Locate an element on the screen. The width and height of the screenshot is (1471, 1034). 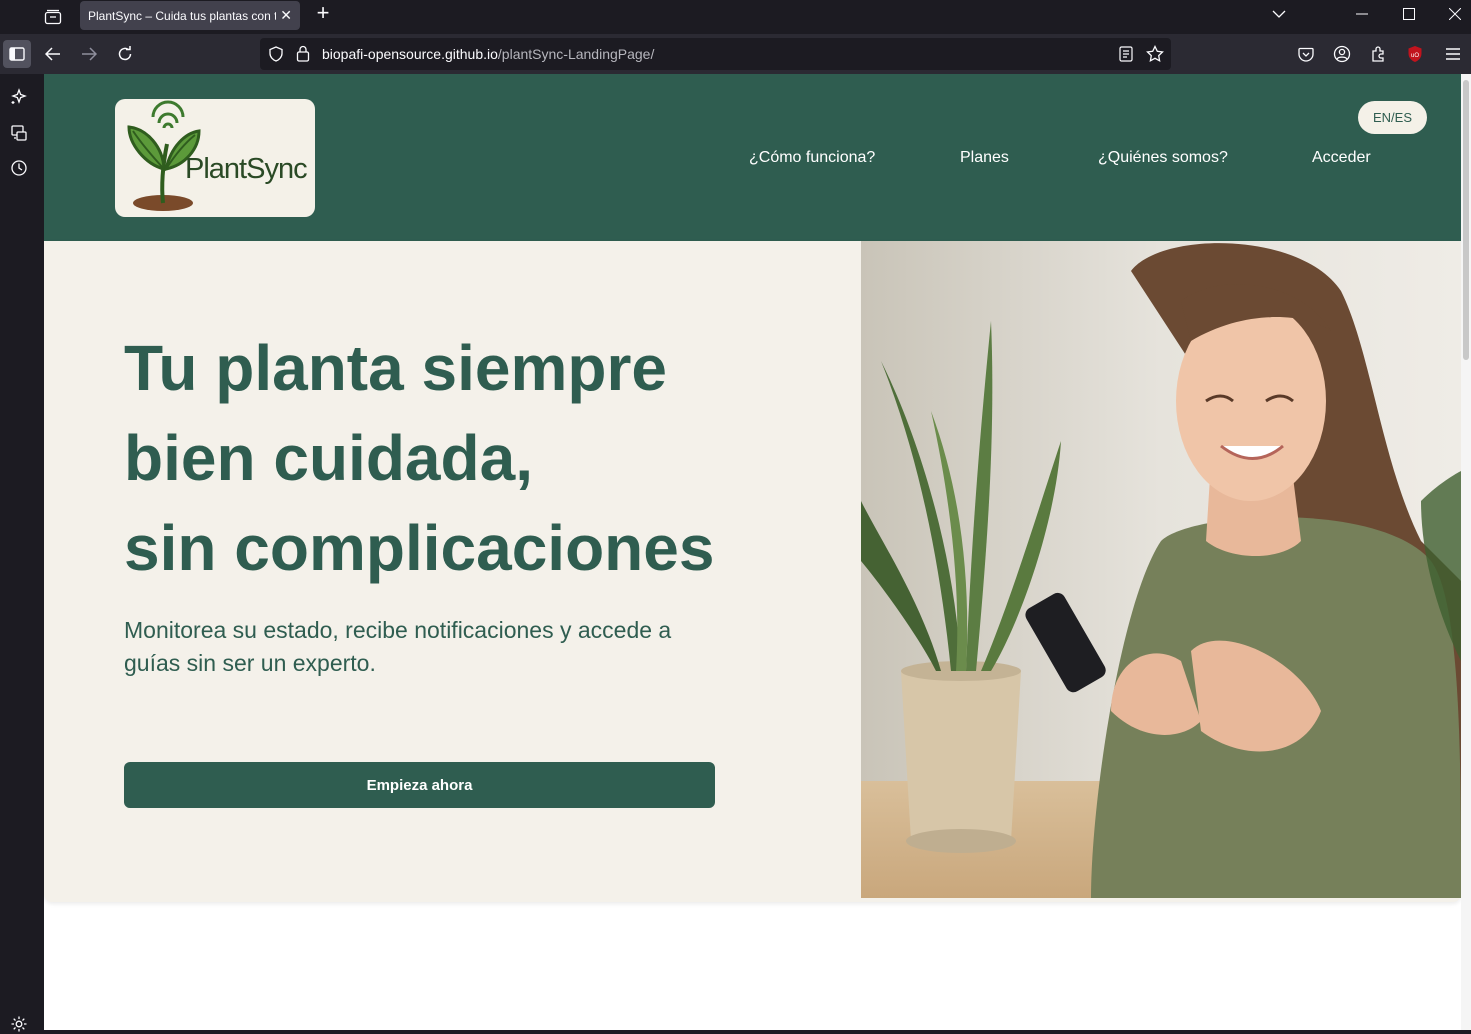
hero-title-line: bien cuidada, is located at coordinates (328, 458).